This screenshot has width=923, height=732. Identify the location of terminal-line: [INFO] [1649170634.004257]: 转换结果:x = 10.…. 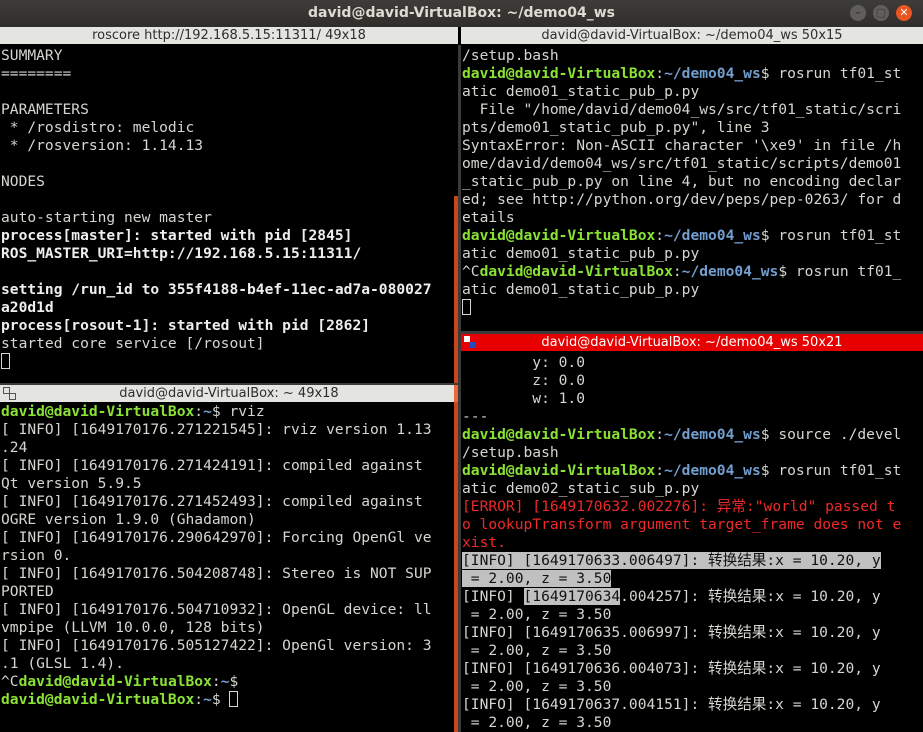
(692, 597).